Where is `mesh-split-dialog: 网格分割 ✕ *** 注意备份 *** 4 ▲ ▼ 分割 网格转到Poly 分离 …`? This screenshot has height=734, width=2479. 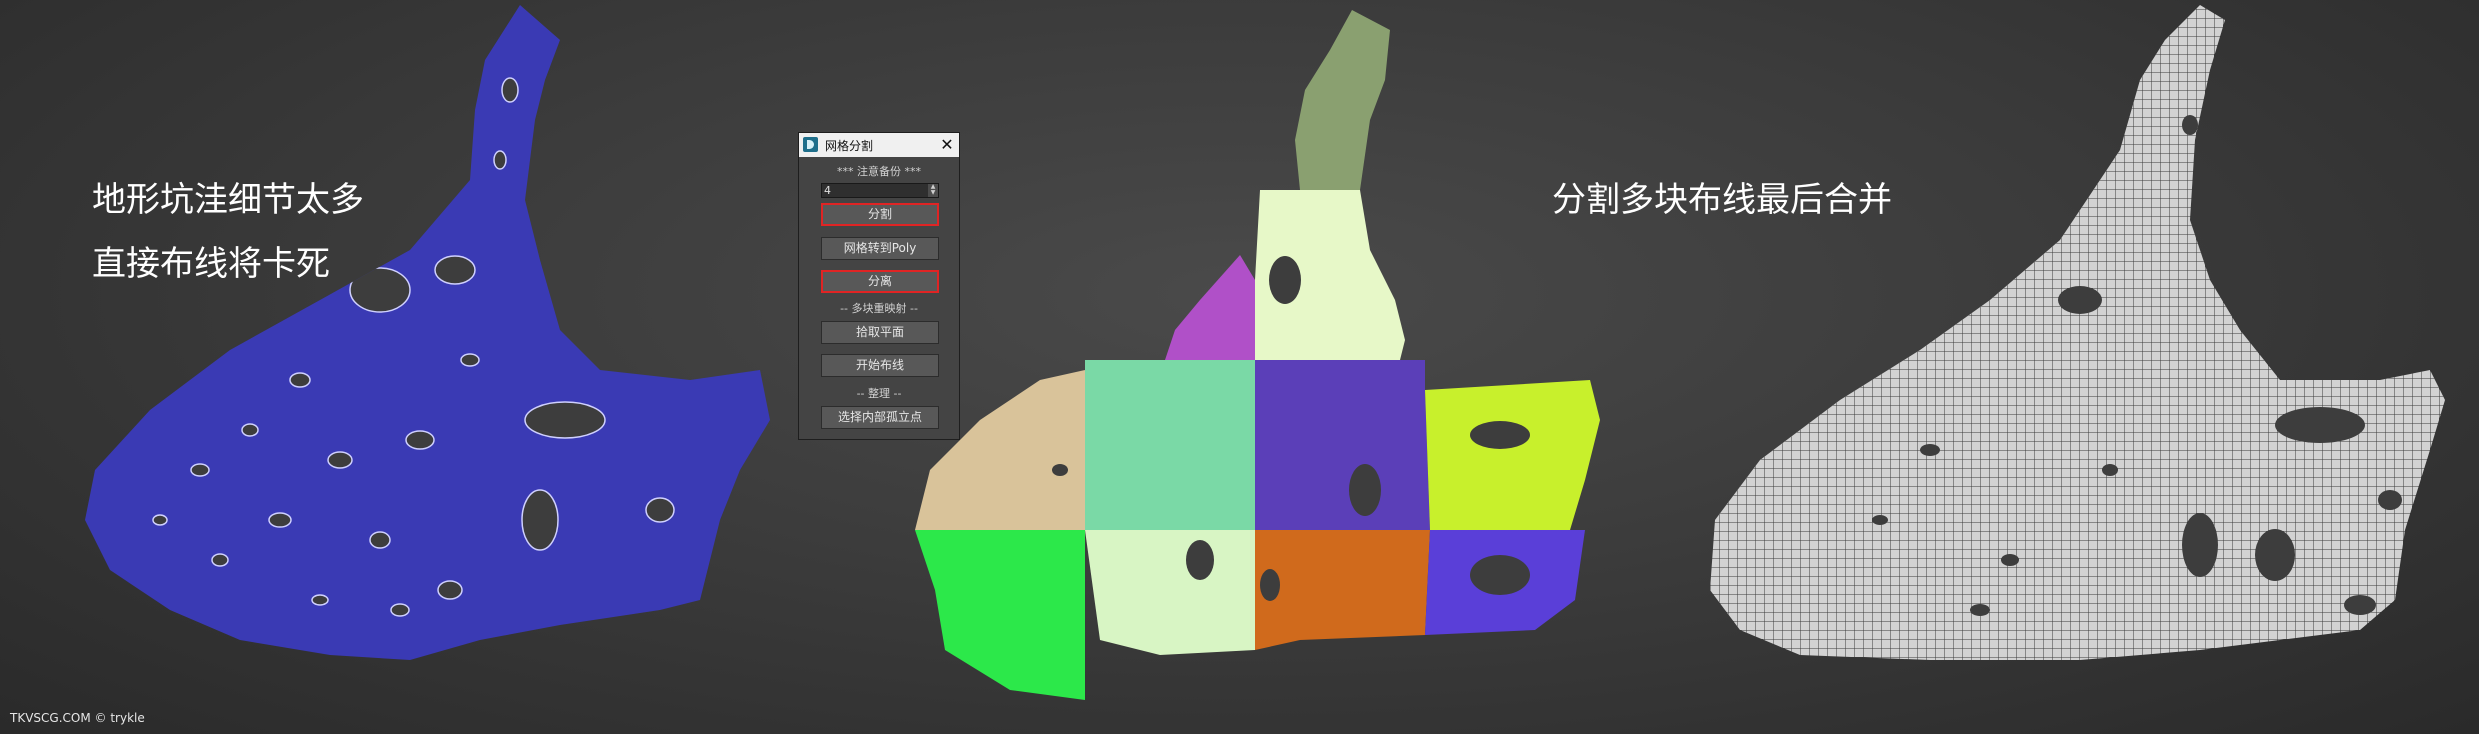 mesh-split-dialog: 网格分割 ✕ *** 注意备份 *** 4 ▲ ▼ 分割 网格转到Poly 分离 … is located at coordinates (879, 286).